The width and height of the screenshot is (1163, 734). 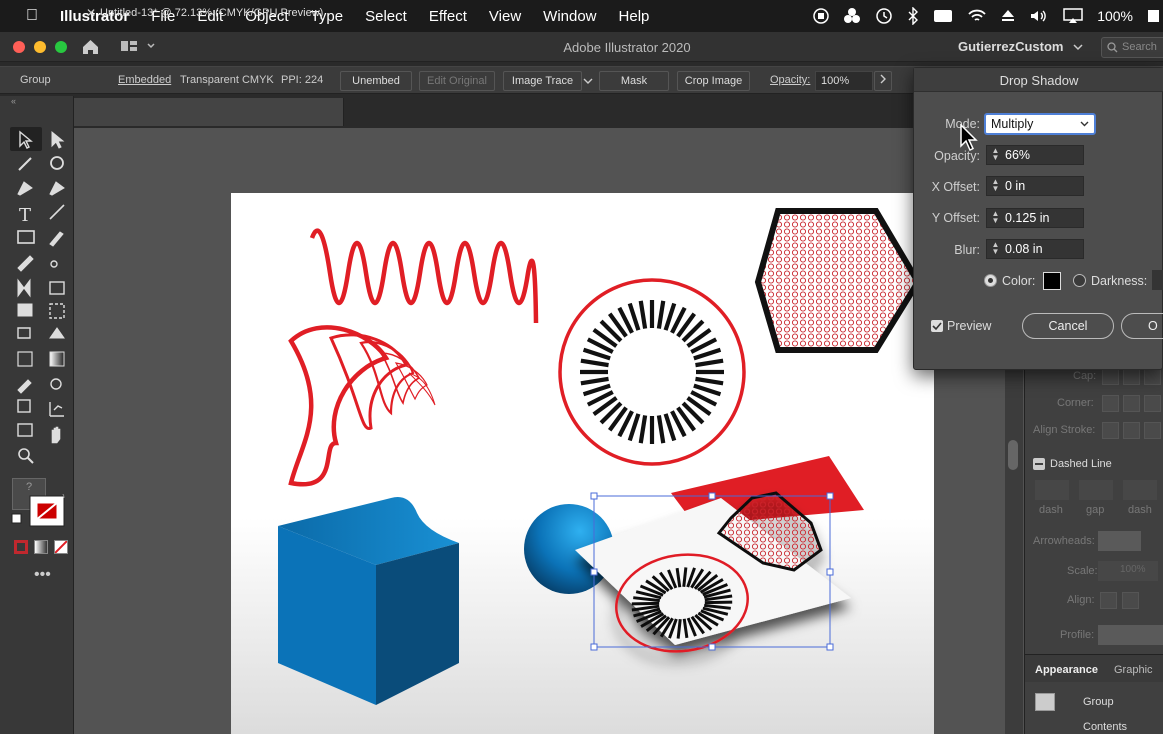 What do you see at coordinates (209, 112) in the screenshot?
I see `document-tab-bar` at bounding box center [209, 112].